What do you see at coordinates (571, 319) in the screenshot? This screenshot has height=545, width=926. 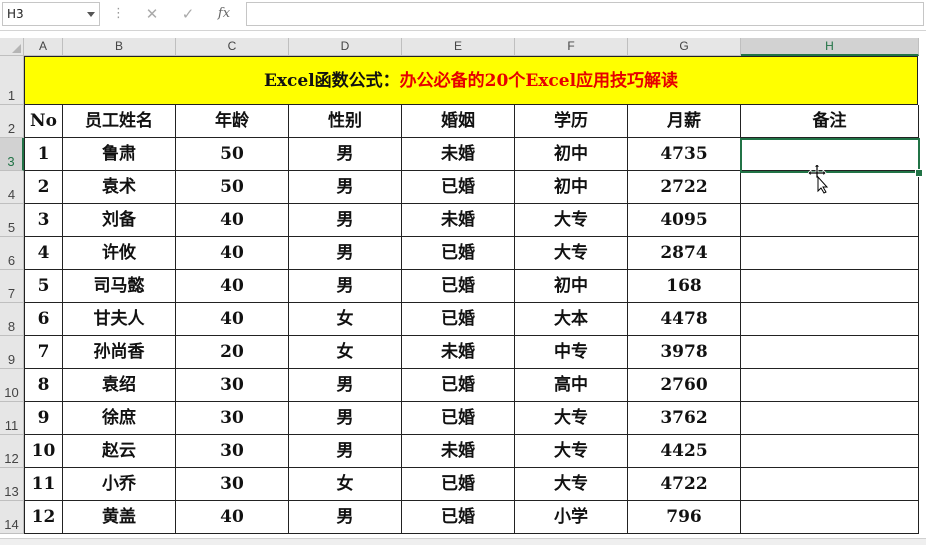 I see `cell-f8: 大本` at bounding box center [571, 319].